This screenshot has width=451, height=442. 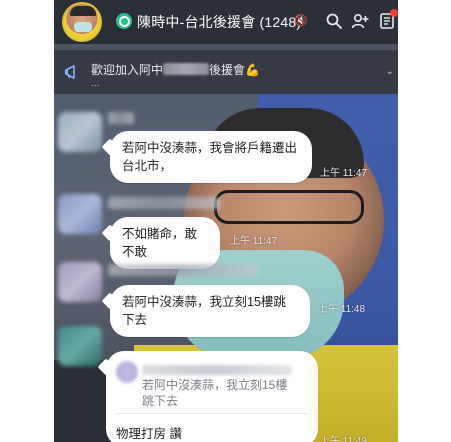 I want to click on message-time: 上午 11:49, so click(x=344, y=439).